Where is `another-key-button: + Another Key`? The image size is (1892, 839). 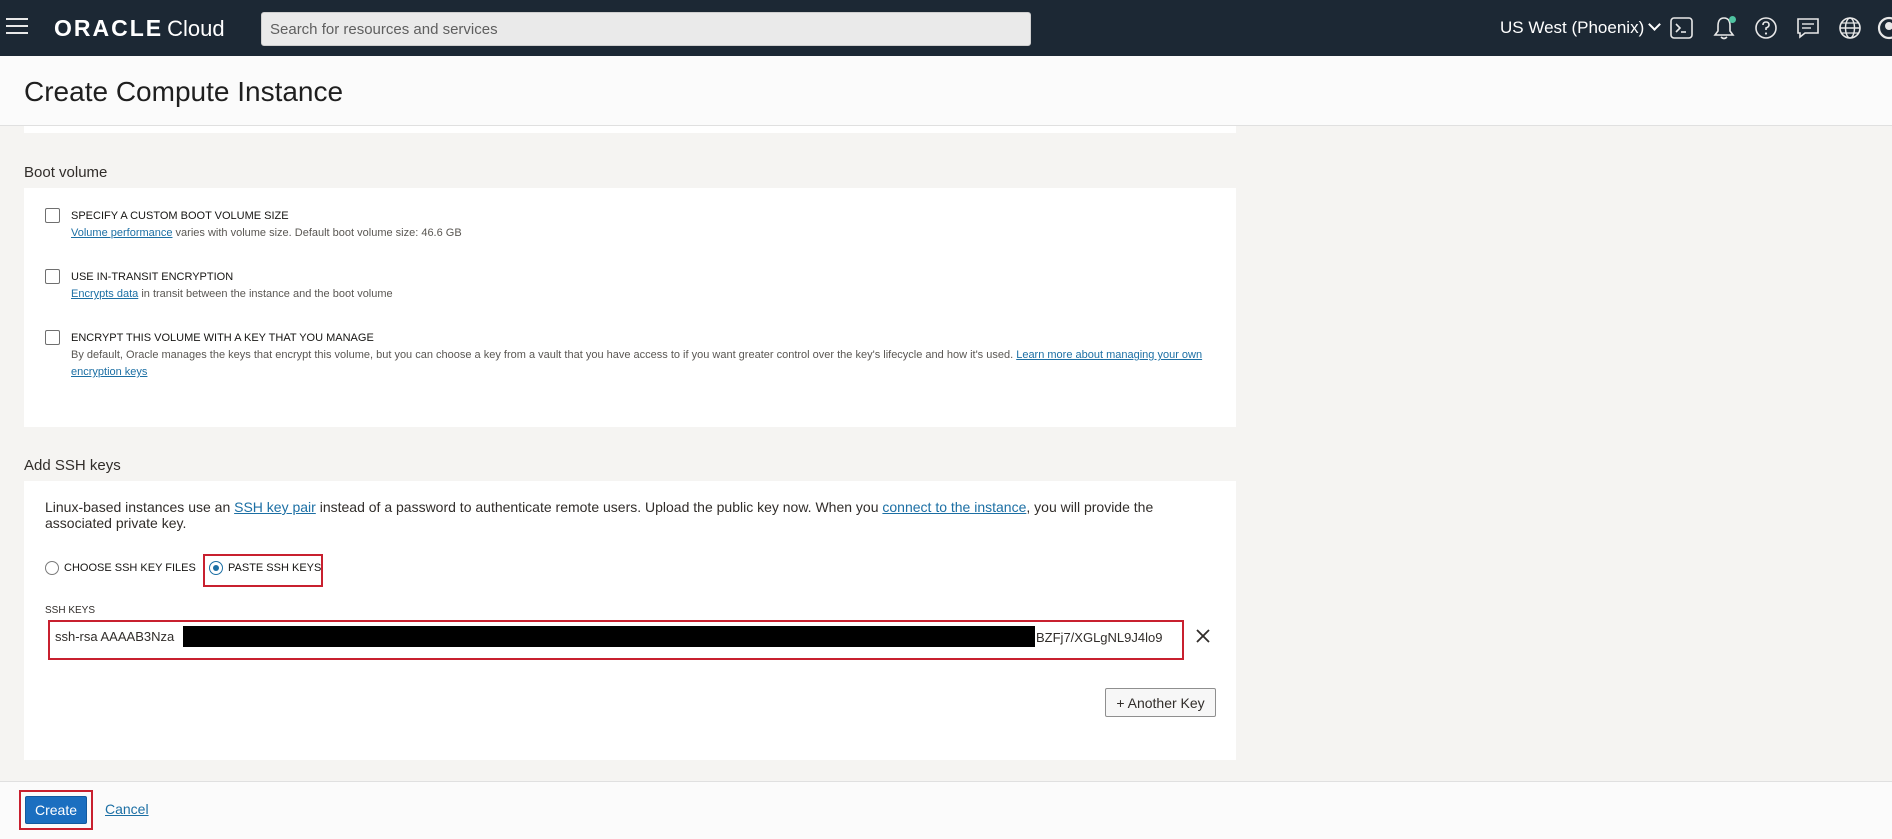
another-key-button: + Another Key is located at coordinates (1160, 702).